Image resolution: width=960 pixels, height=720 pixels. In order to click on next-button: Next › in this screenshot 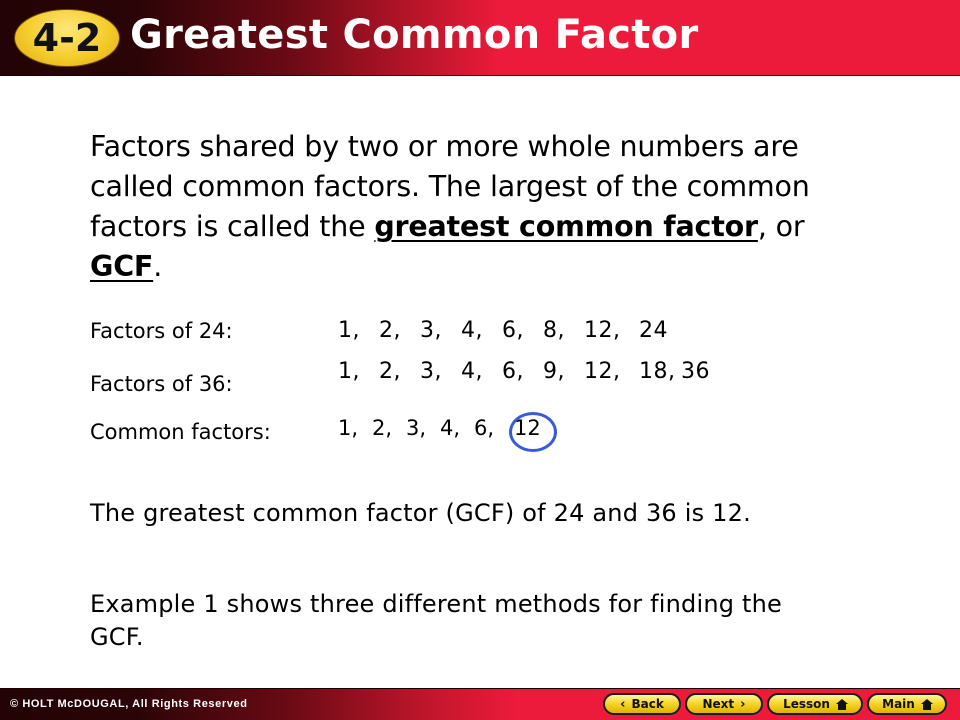, I will do `click(724, 704)`.